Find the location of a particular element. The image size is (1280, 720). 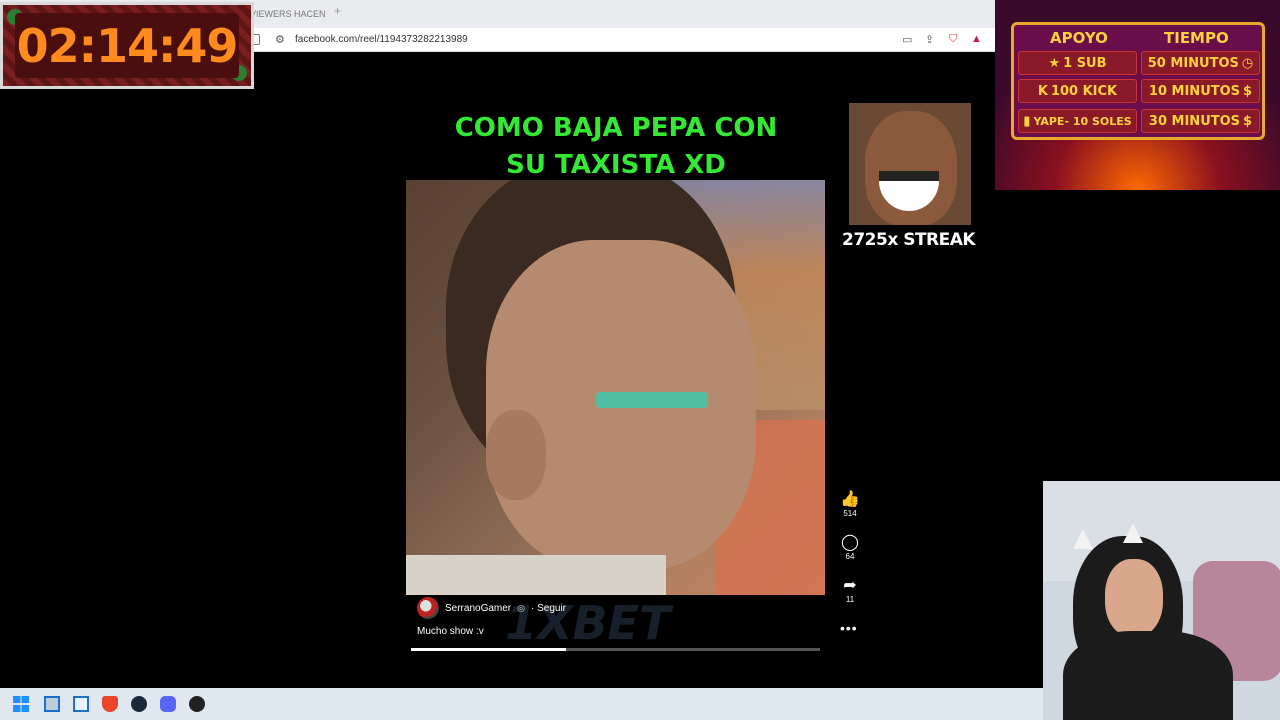

steam-icon is located at coordinates (139, 704).